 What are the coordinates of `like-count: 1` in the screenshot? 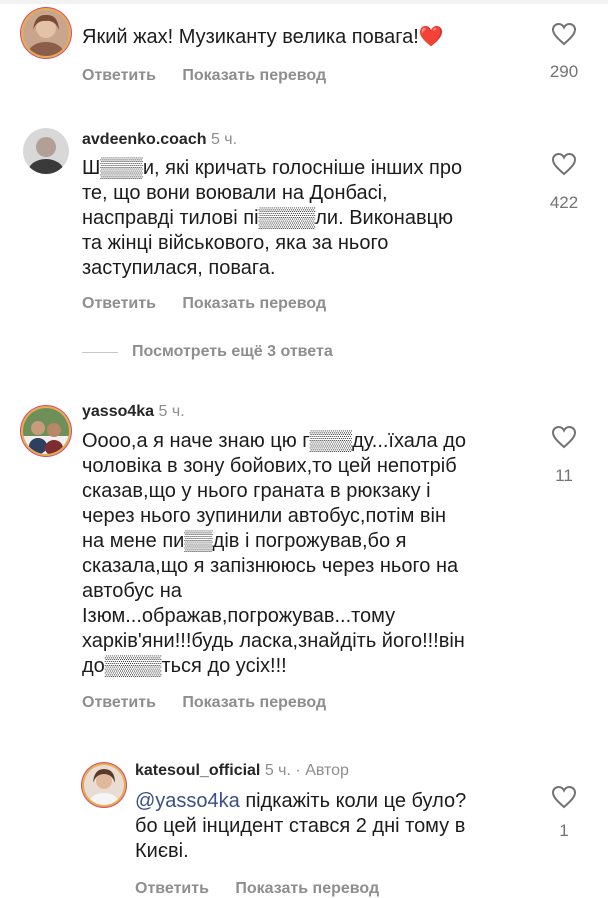 It's located at (564, 830).